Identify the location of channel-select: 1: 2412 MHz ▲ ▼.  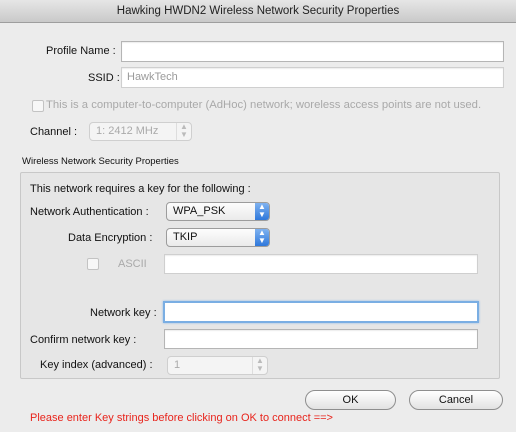
(140, 131).